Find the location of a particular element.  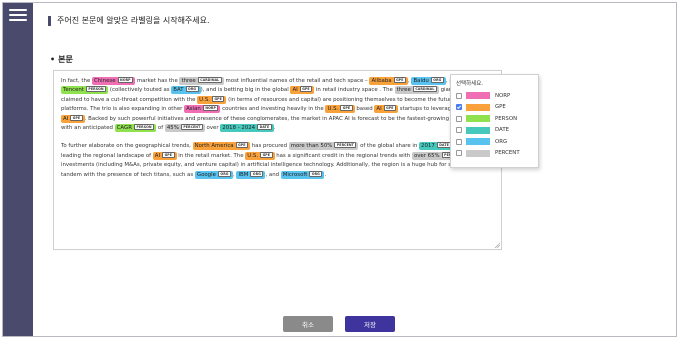

entity-text: Tencent is located at coordinates (73, 90).